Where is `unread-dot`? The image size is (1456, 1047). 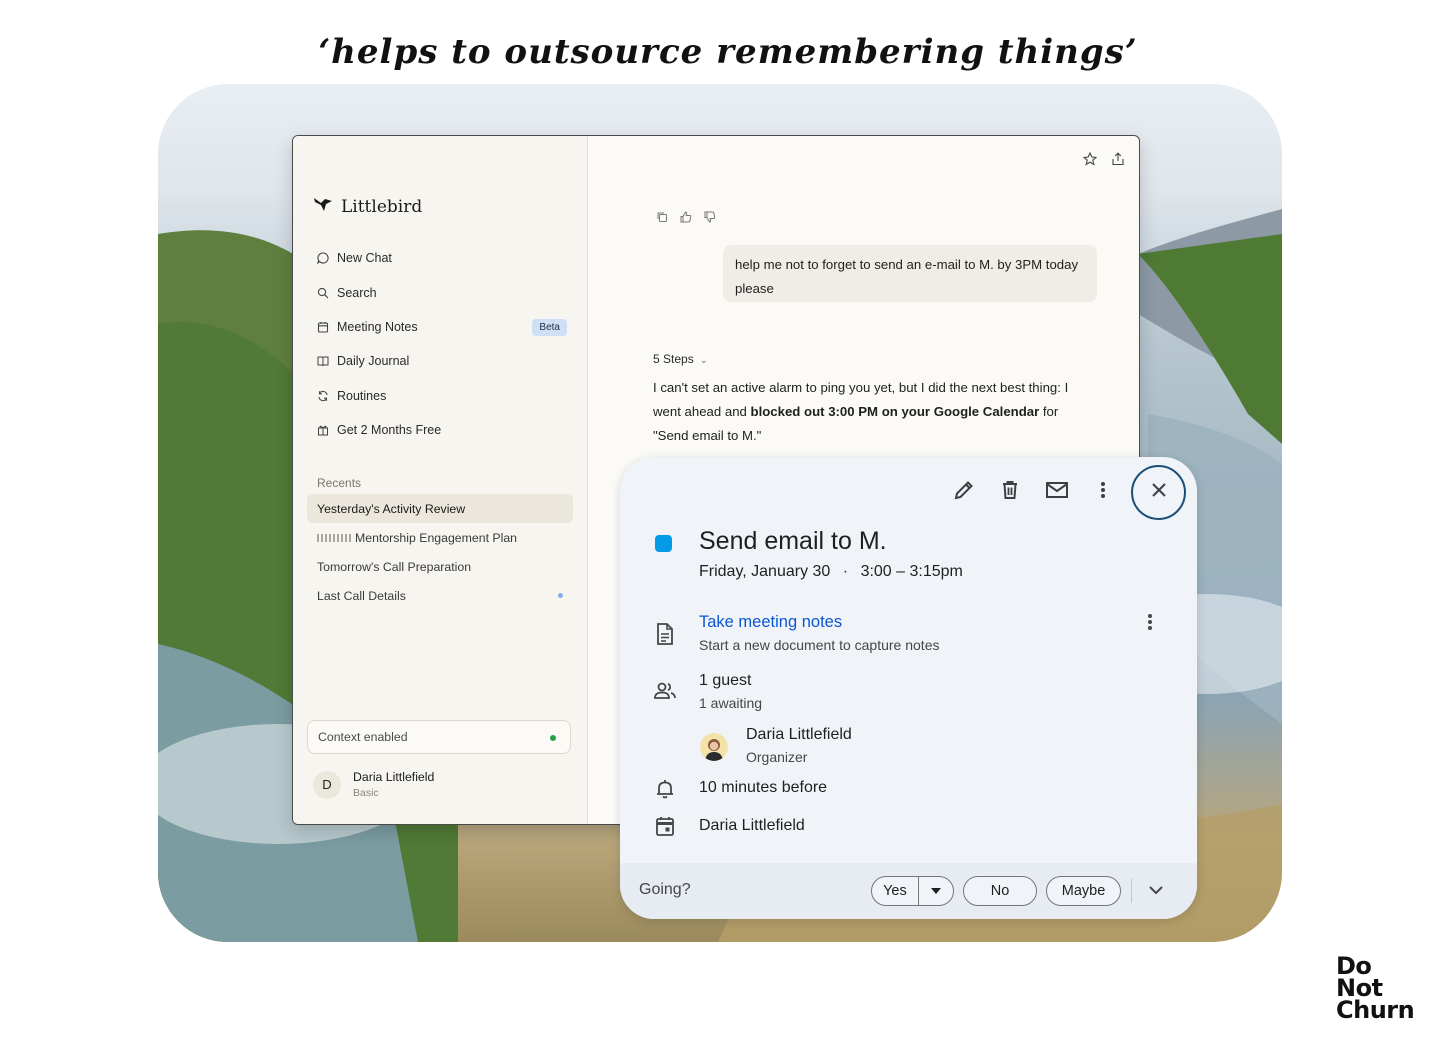
unread-dot is located at coordinates (560, 595).